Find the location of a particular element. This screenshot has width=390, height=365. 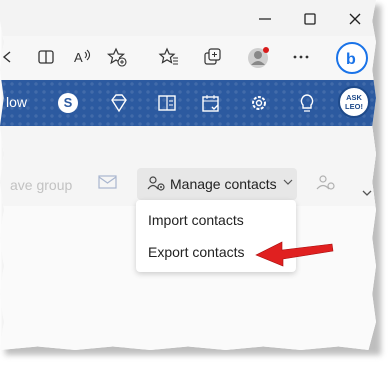

bing-icon: b is located at coordinates (352, 58).